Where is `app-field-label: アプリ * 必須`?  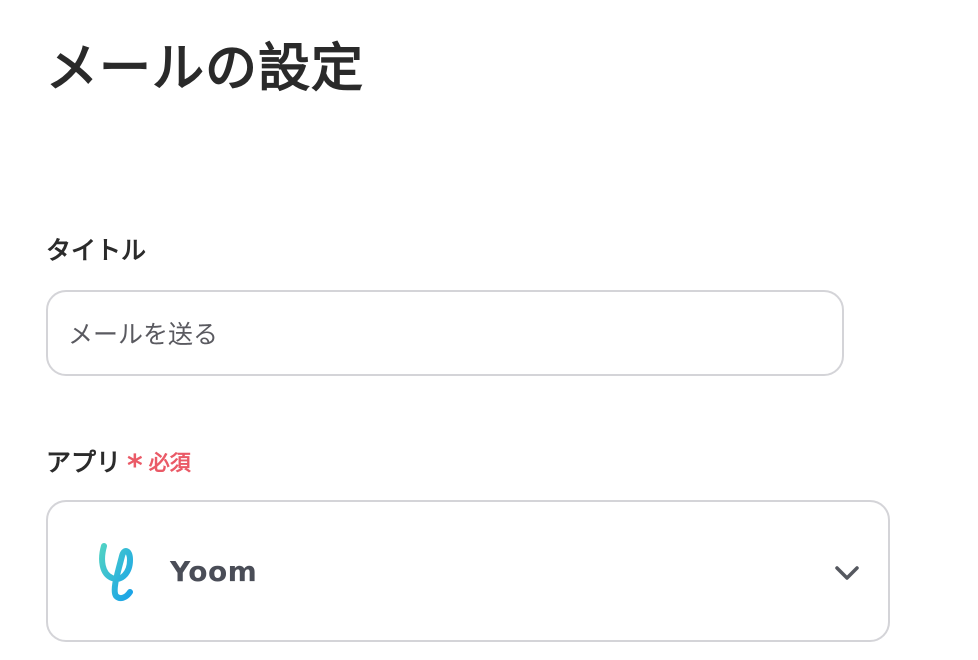 app-field-label: アプリ * 必須 is located at coordinates (118, 465).